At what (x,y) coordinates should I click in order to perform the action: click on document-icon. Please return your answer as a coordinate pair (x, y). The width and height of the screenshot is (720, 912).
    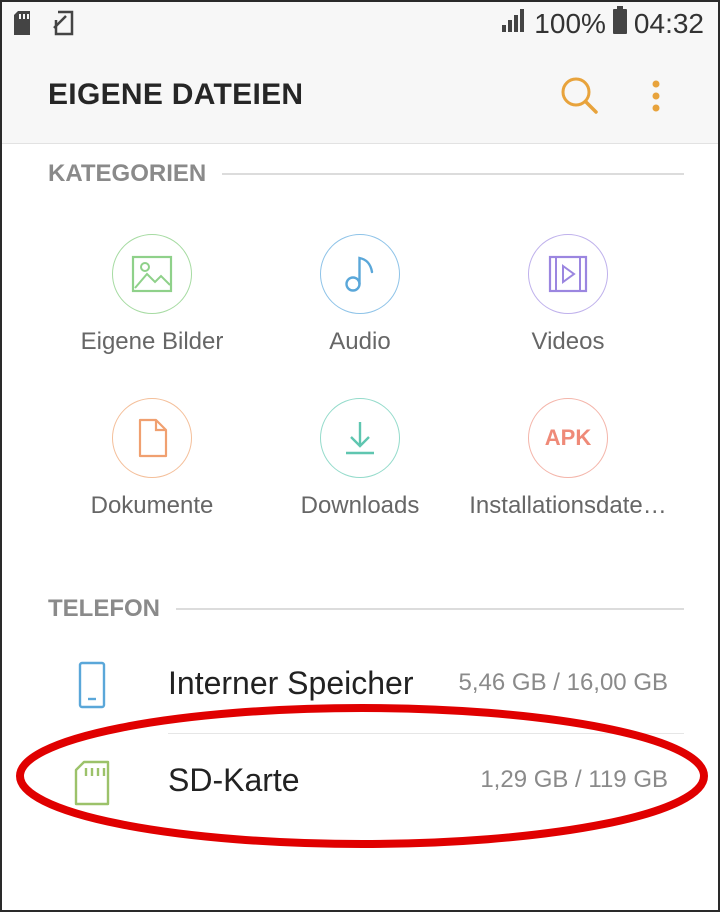
    Looking at the image, I should click on (153, 438).